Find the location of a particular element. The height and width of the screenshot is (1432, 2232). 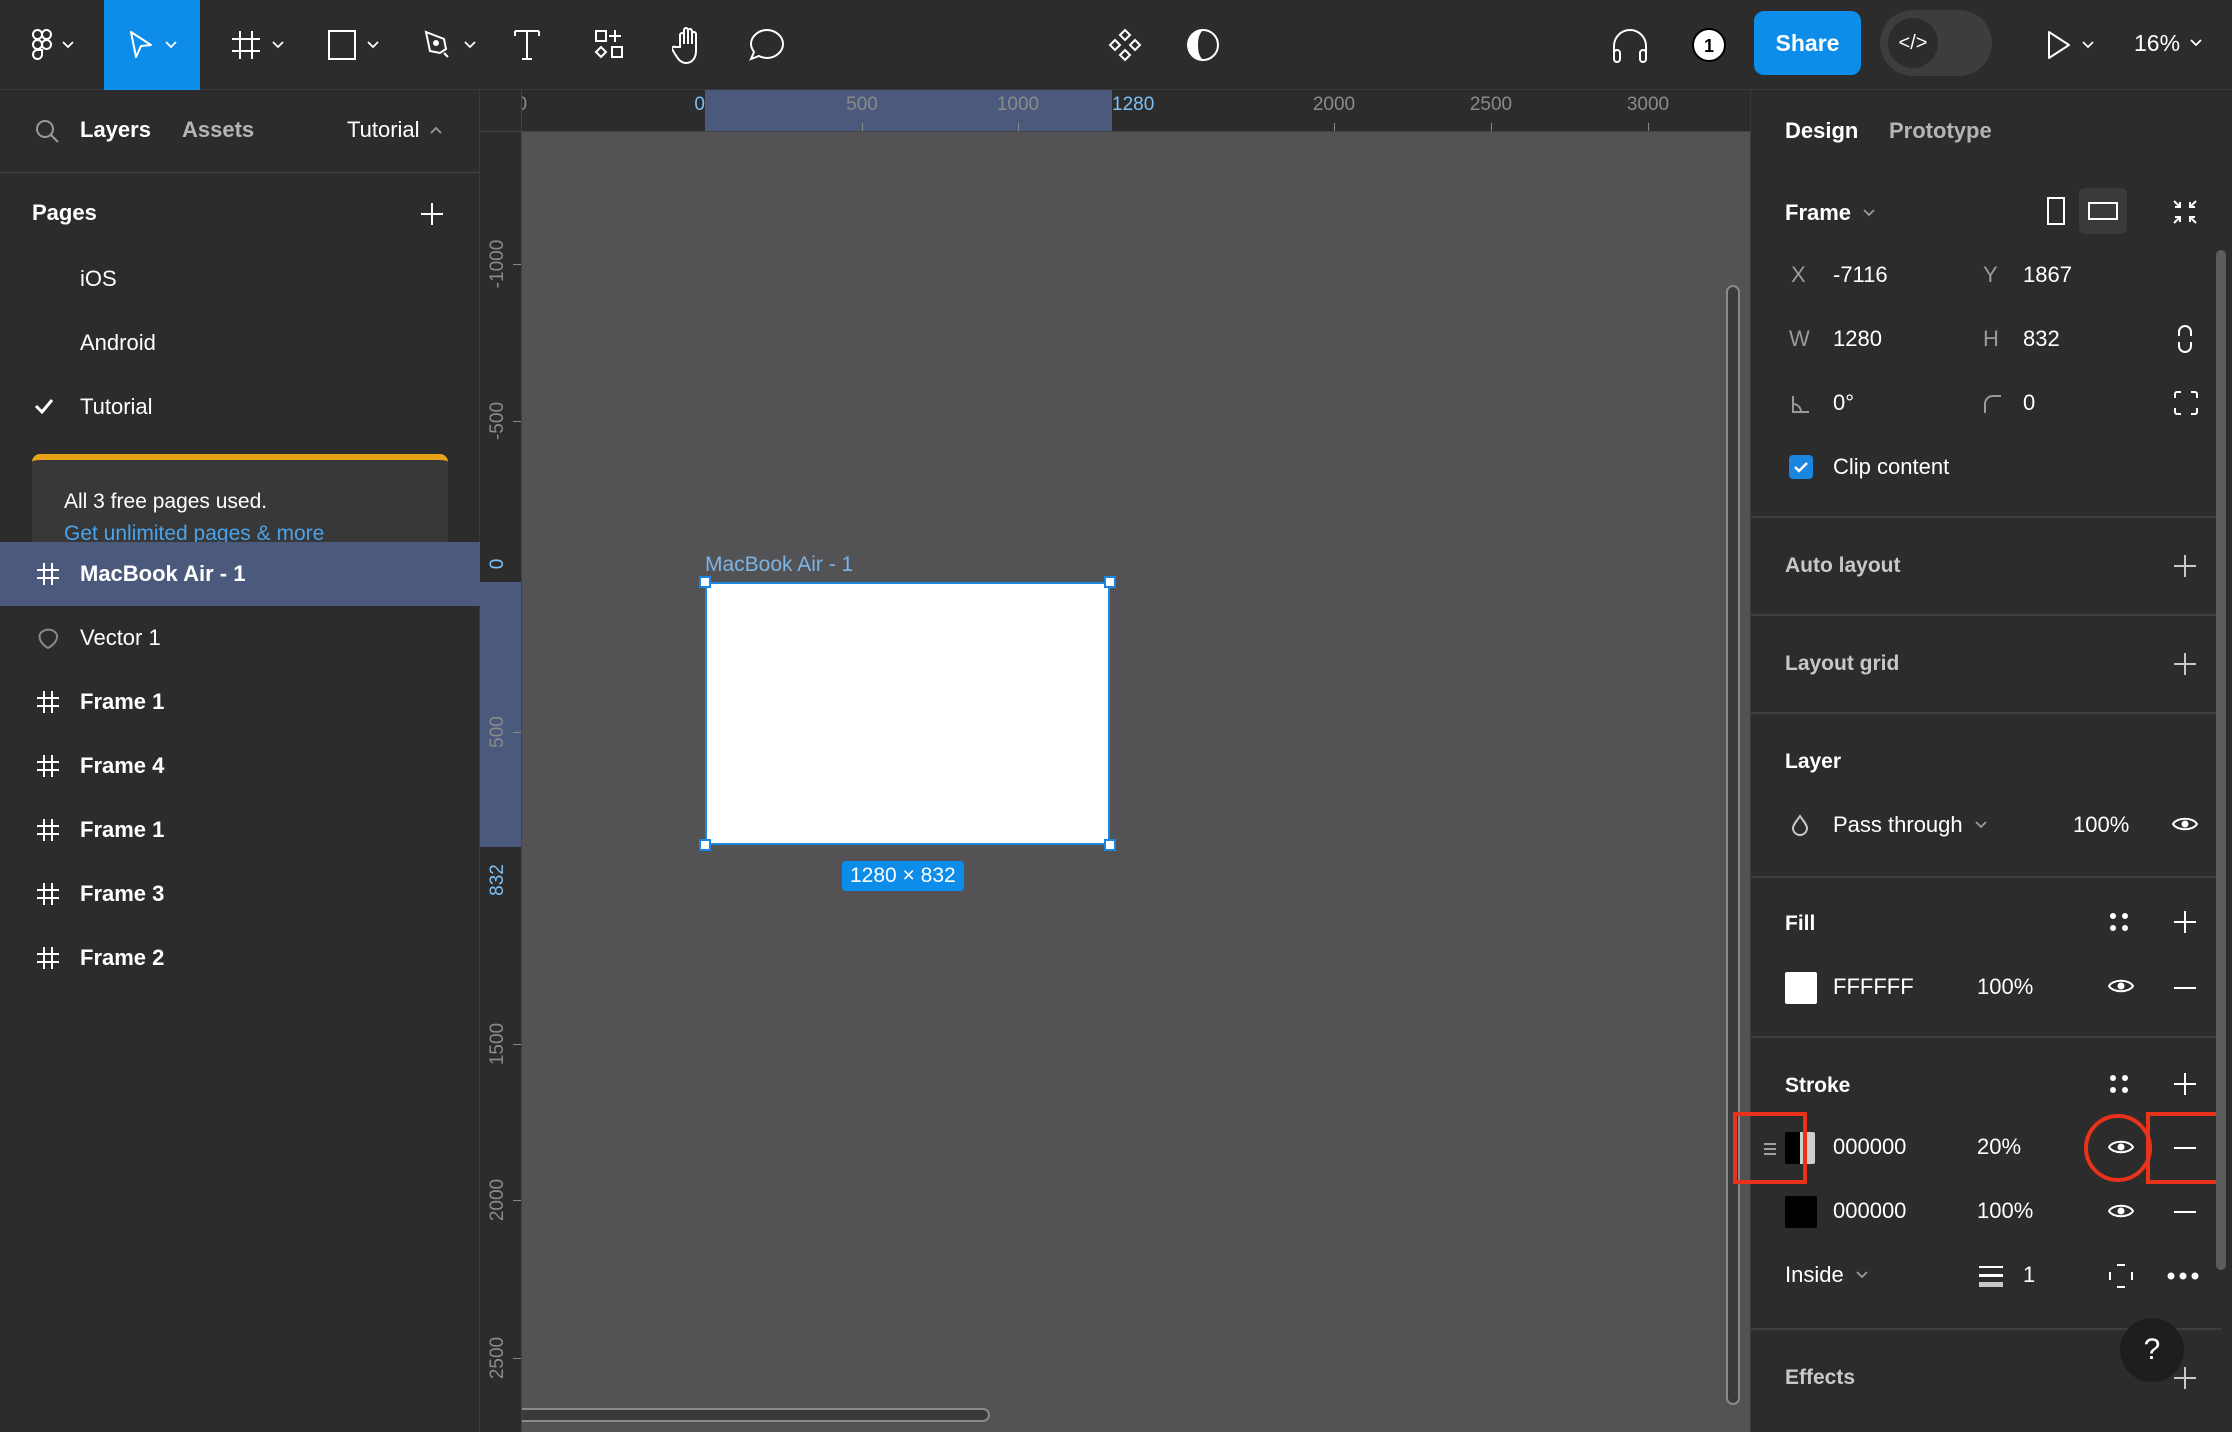

landscape-orientation-button is located at coordinates (2103, 211).